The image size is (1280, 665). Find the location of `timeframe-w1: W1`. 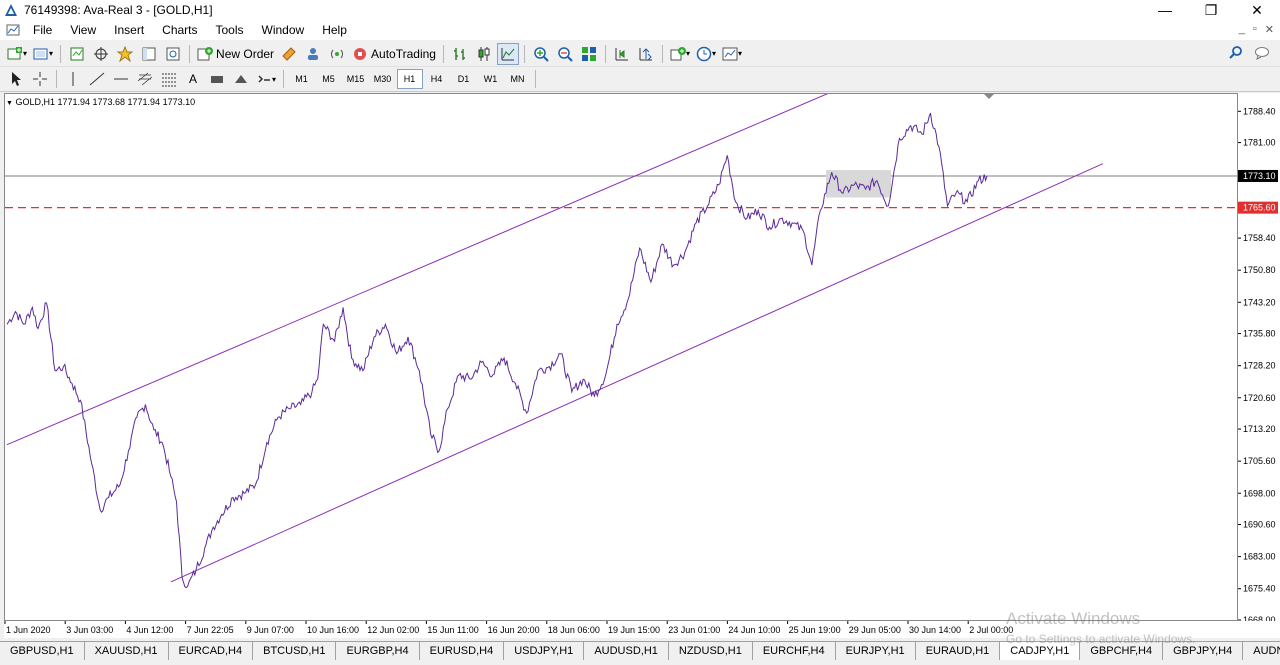

timeframe-w1: W1 is located at coordinates (491, 79).